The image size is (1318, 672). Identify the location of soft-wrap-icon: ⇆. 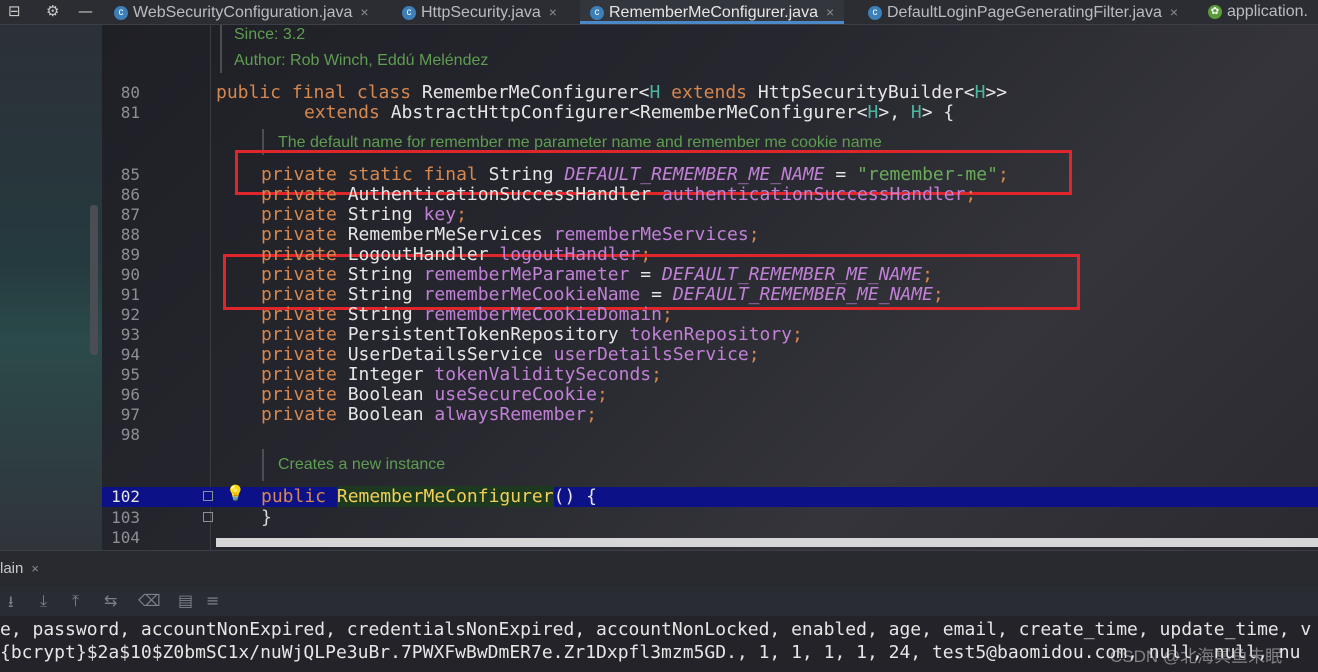
(110, 600).